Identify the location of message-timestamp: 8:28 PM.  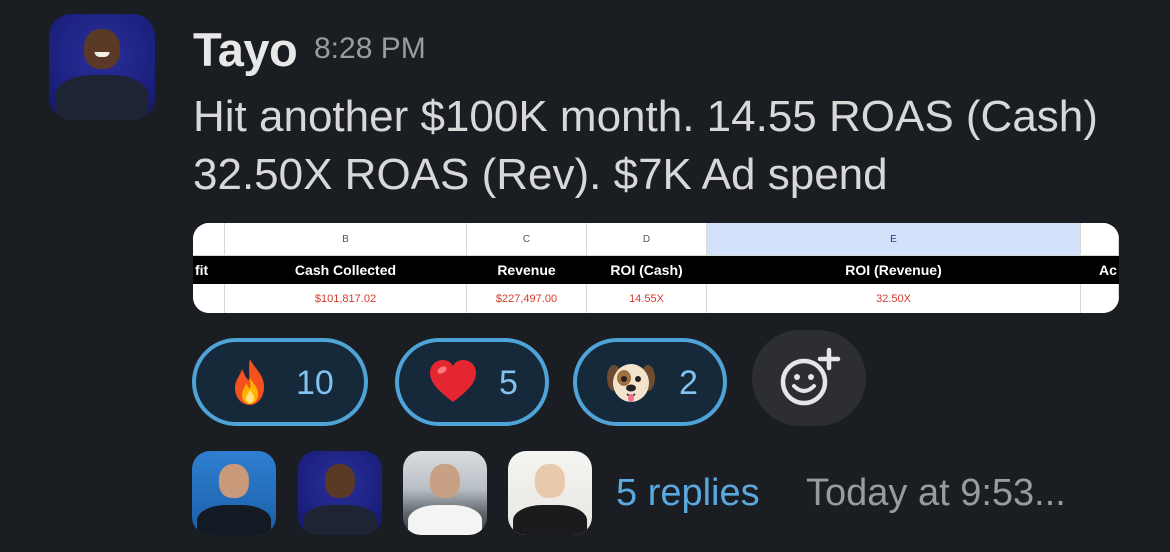
(370, 49).